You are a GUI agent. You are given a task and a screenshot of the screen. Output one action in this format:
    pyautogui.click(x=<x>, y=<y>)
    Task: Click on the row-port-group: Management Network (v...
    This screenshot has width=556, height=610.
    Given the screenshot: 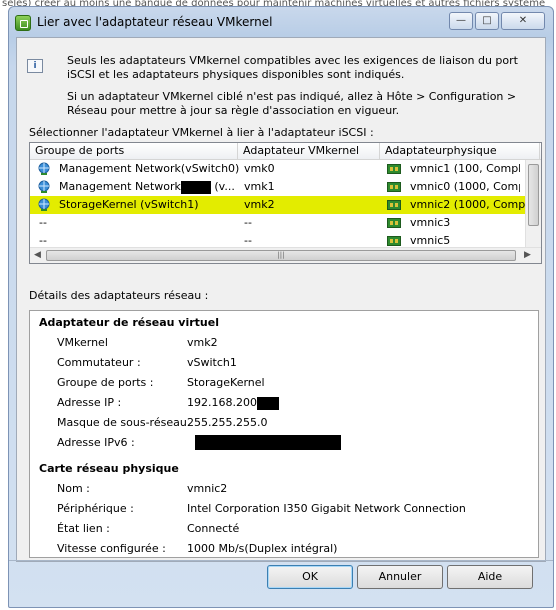 What is the action you would take?
    pyautogui.click(x=147, y=187)
    